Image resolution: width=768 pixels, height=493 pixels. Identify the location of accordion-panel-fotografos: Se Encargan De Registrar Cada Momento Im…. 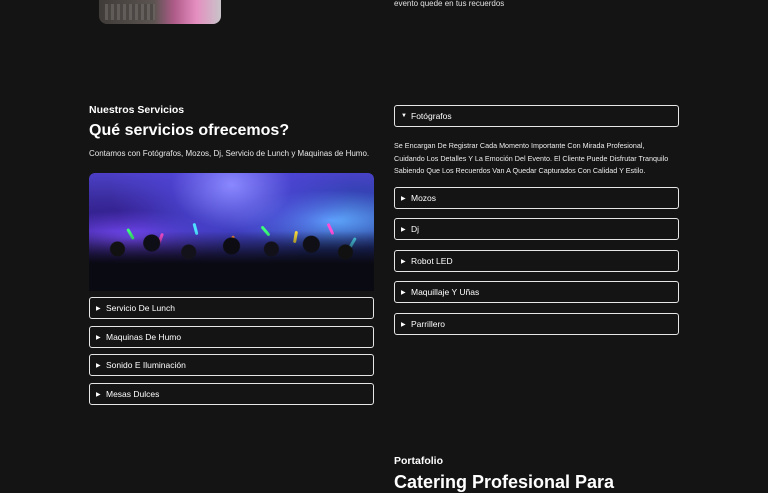
(536, 159).